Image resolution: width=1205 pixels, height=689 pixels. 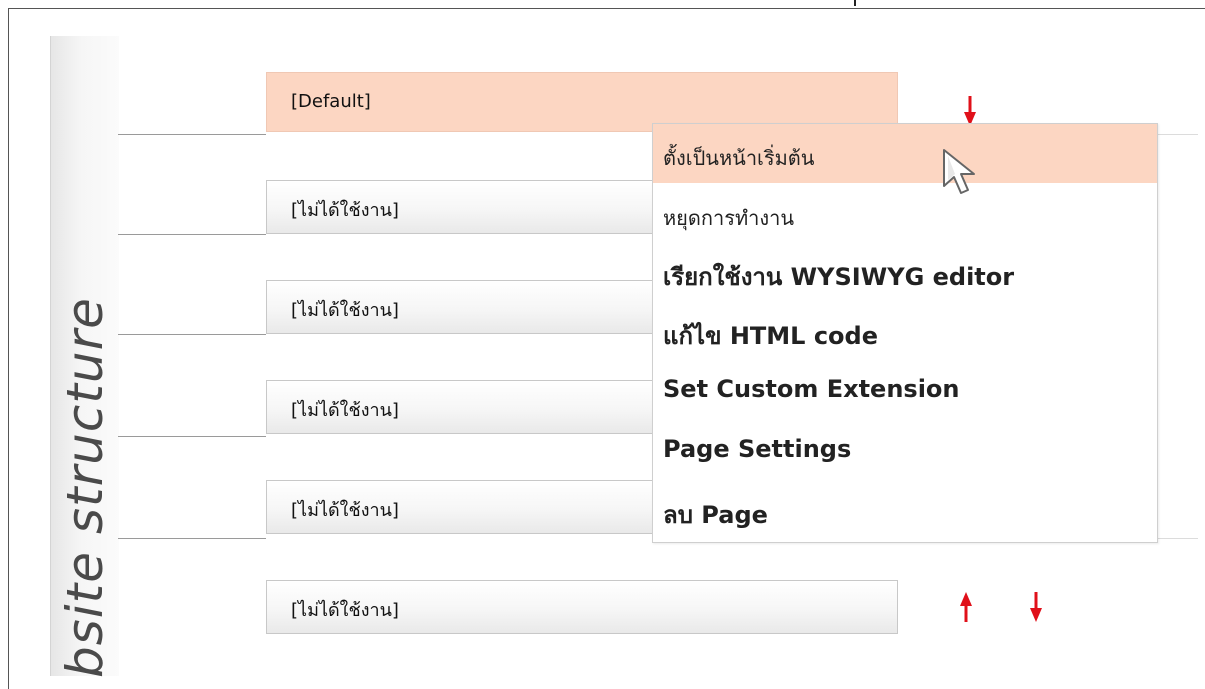 What do you see at coordinates (757, 449) in the screenshot?
I see `menu-item-label: Page Settings` at bounding box center [757, 449].